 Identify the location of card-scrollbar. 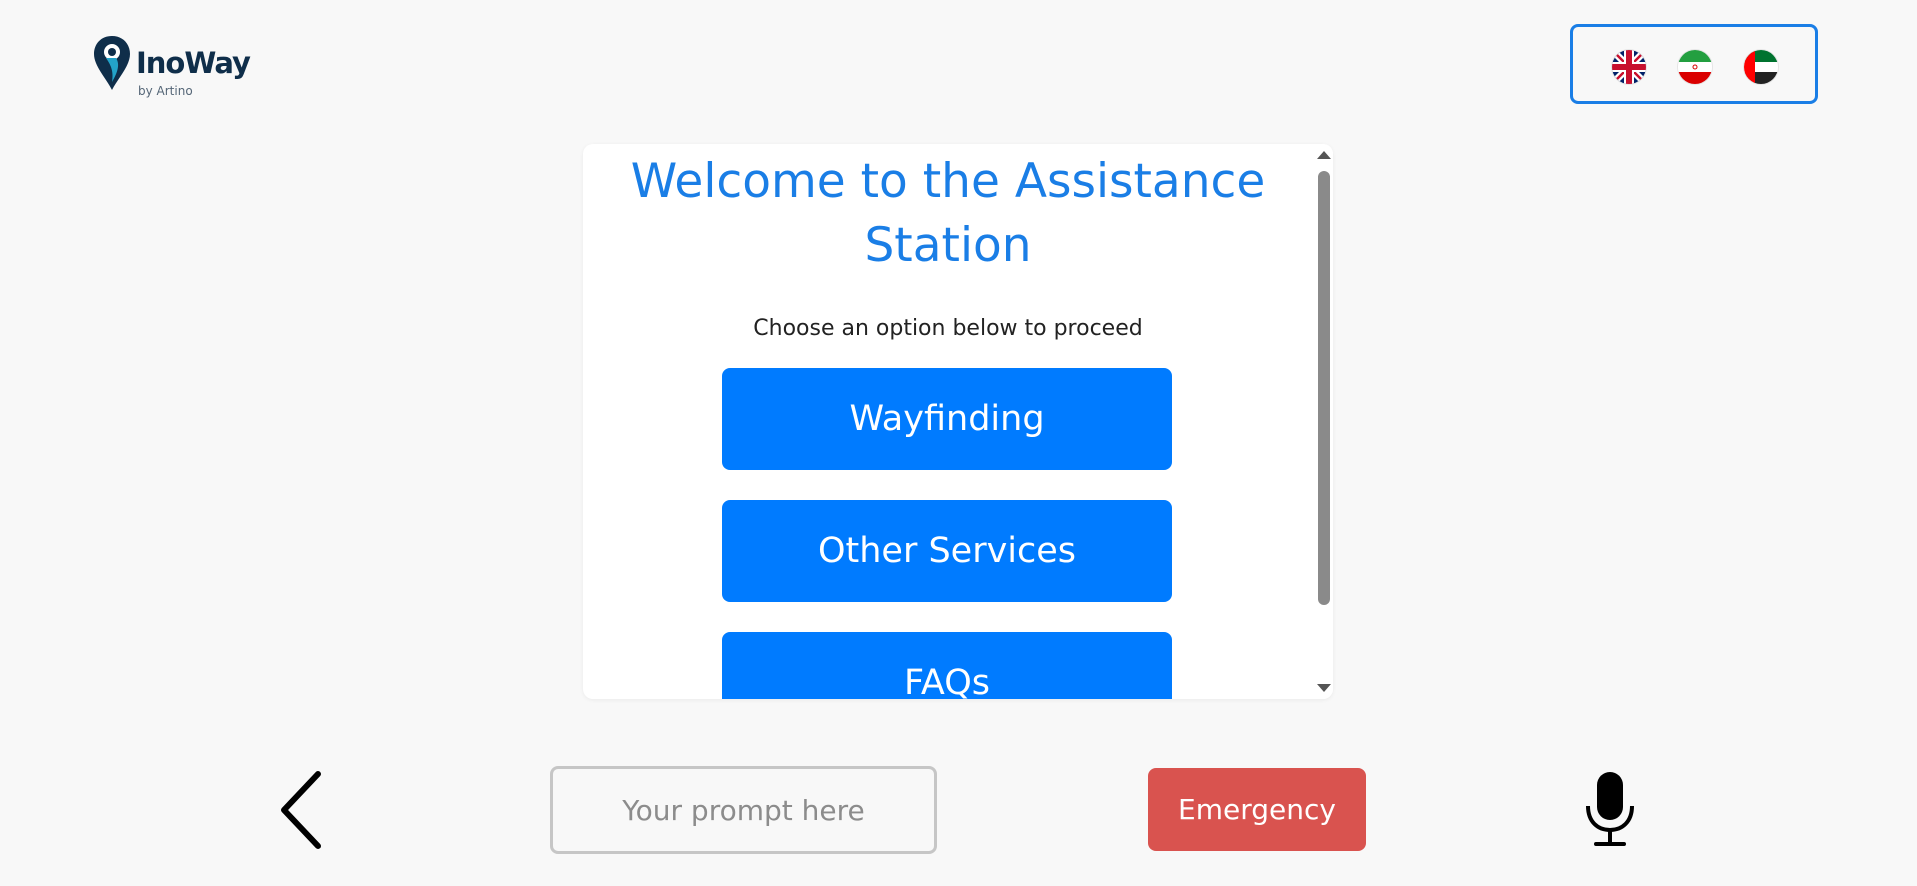
(1323, 421).